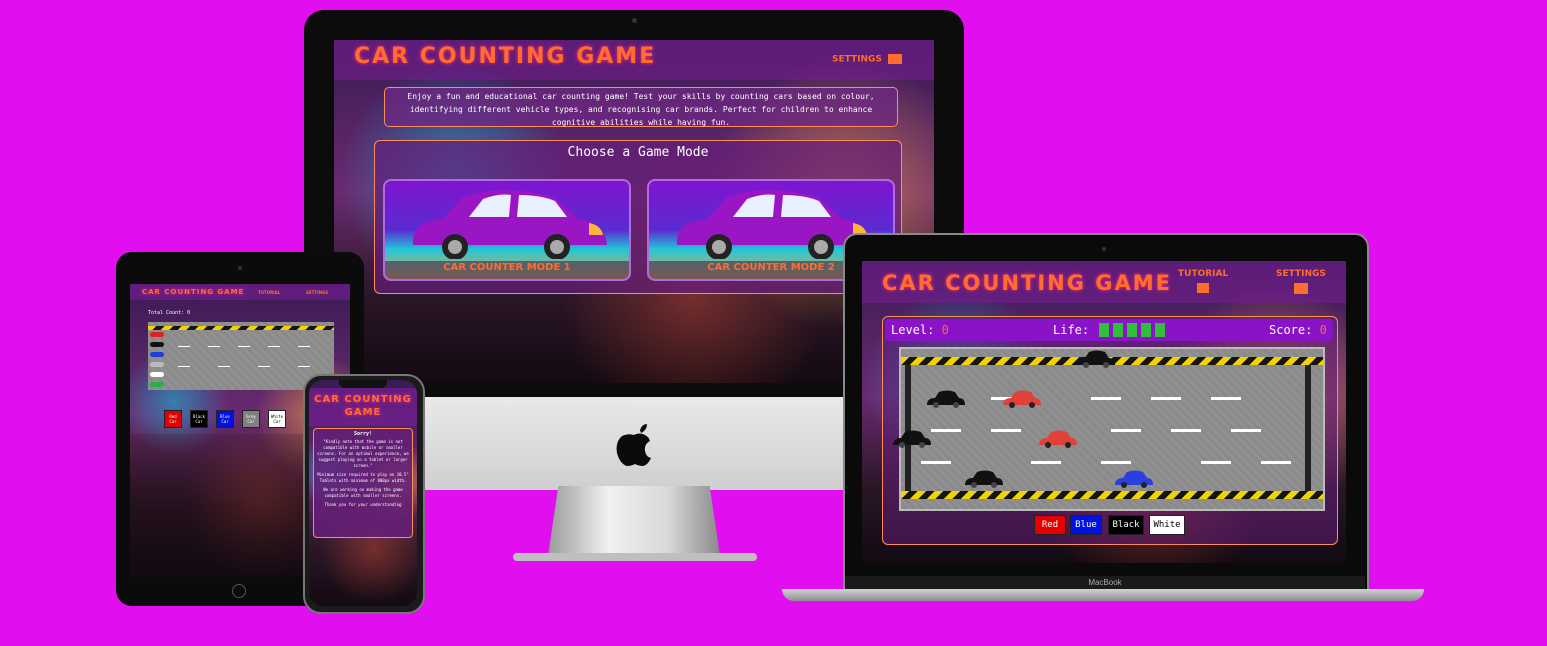  What do you see at coordinates (634, 521) in the screenshot?
I see `imac-stand` at bounding box center [634, 521].